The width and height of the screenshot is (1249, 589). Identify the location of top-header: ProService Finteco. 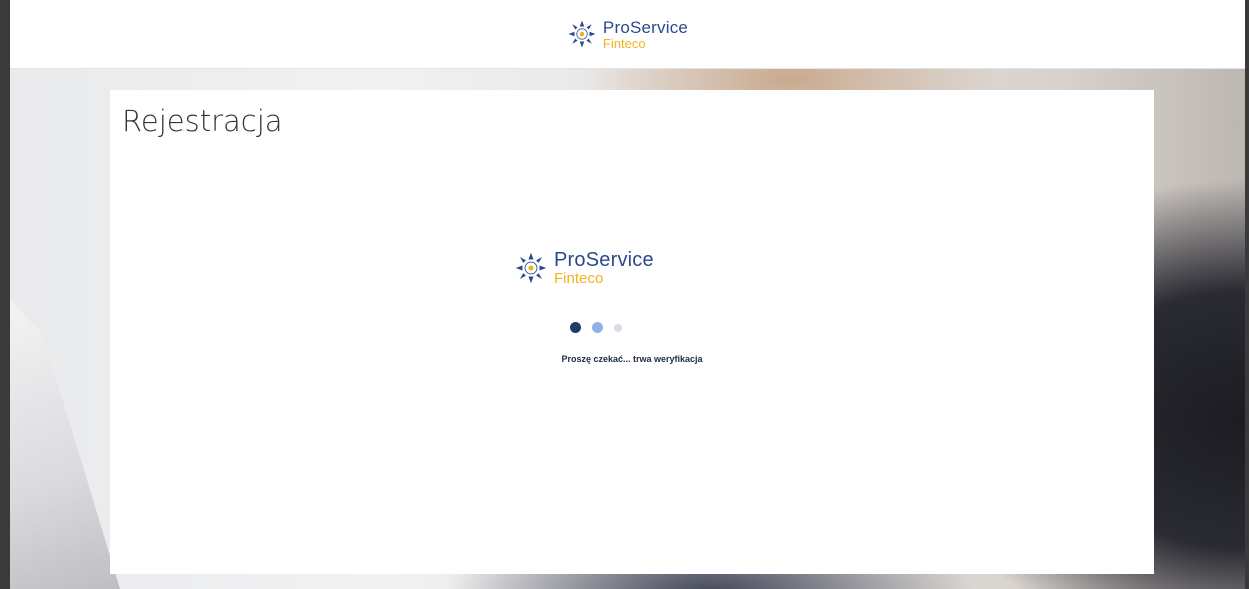
(627, 34).